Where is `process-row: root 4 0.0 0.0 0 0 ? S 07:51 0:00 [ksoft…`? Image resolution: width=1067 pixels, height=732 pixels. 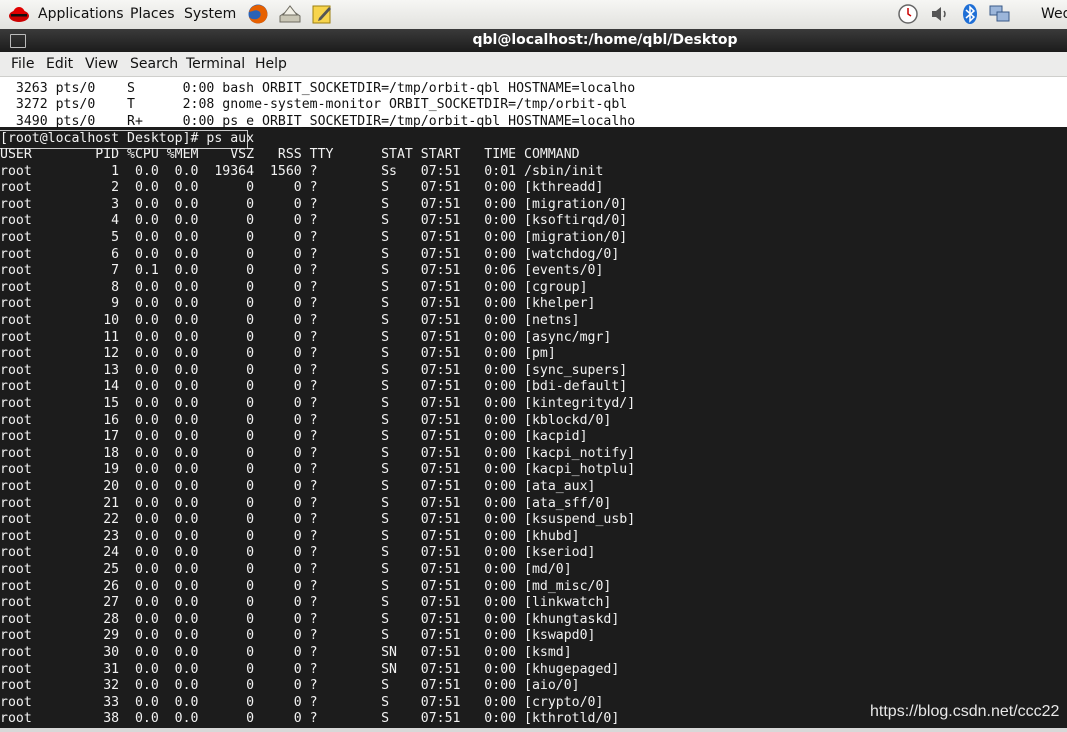 process-row: root 4 0.0 0.0 0 0 ? S 07:51 0:00 [ksoft… is located at coordinates (314, 221).